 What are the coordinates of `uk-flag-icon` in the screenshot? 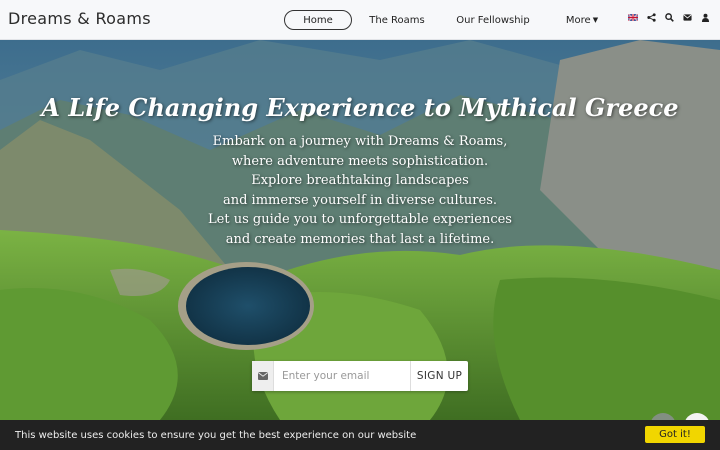 It's located at (633, 17).